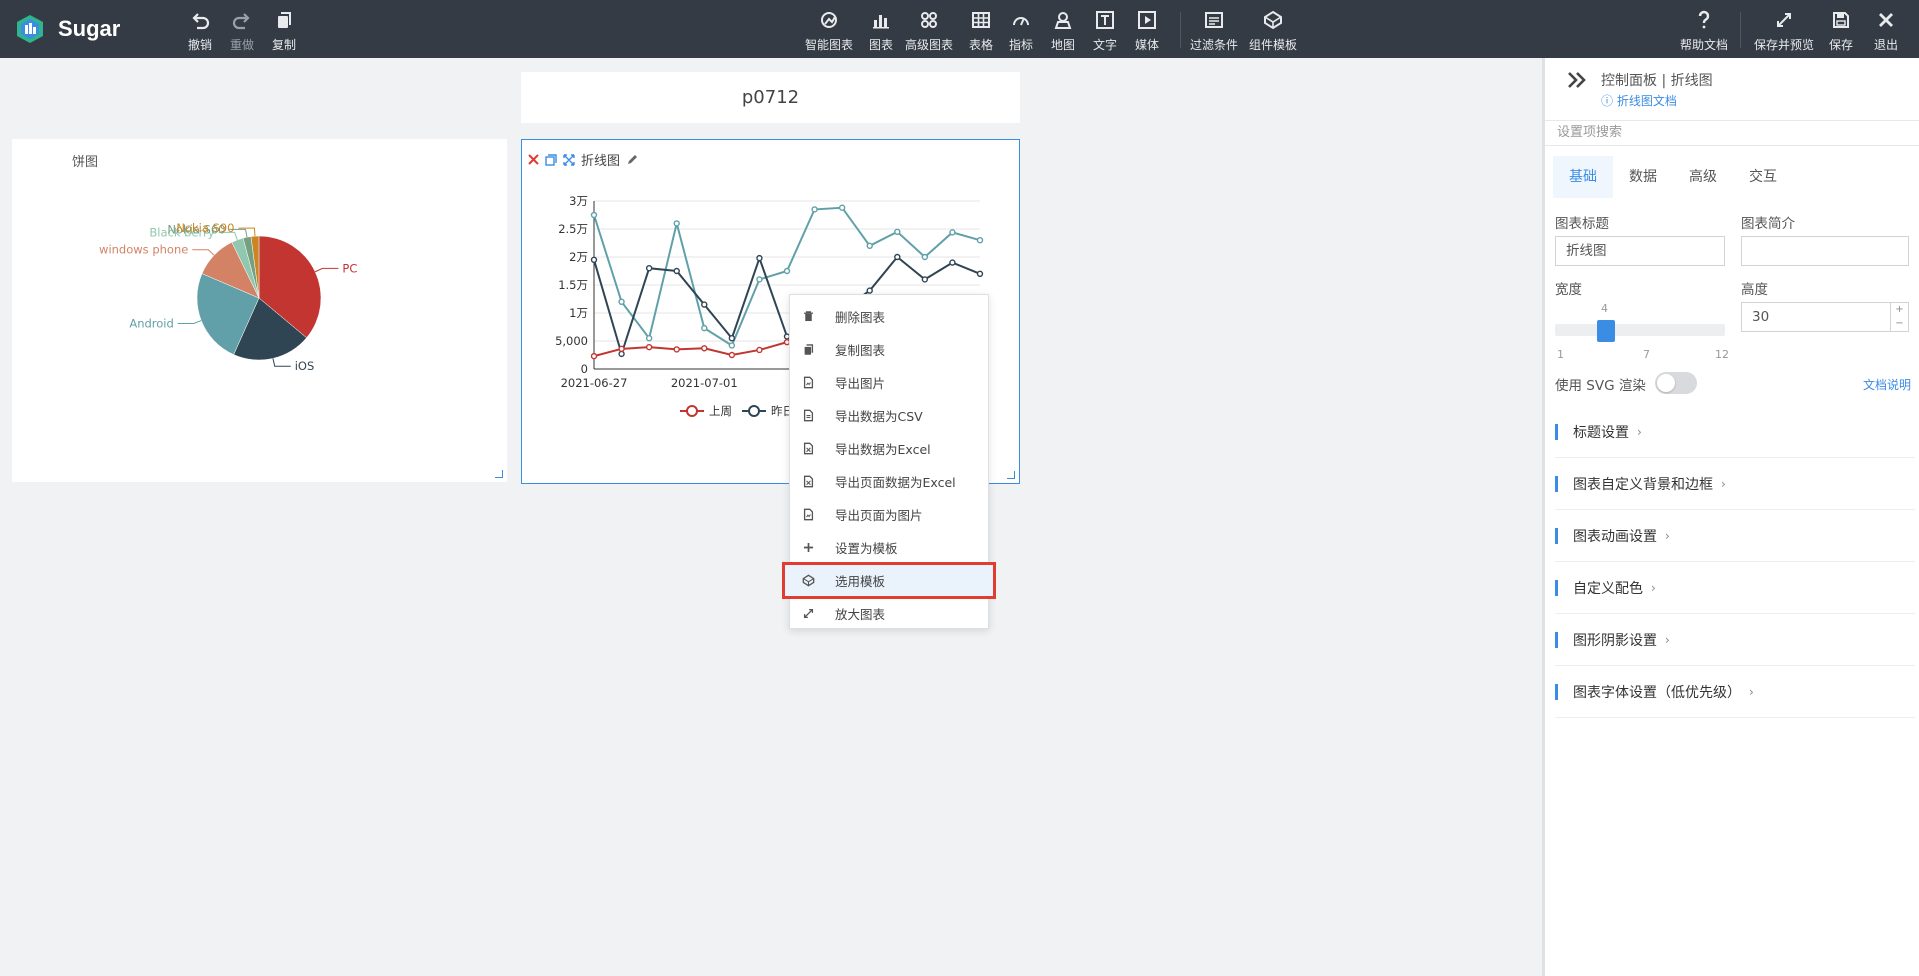 The height and width of the screenshot is (976, 1919). Describe the element at coordinates (1214, 31) in the screenshot. I see `toolbar-filter-button: 过滤条件` at that location.